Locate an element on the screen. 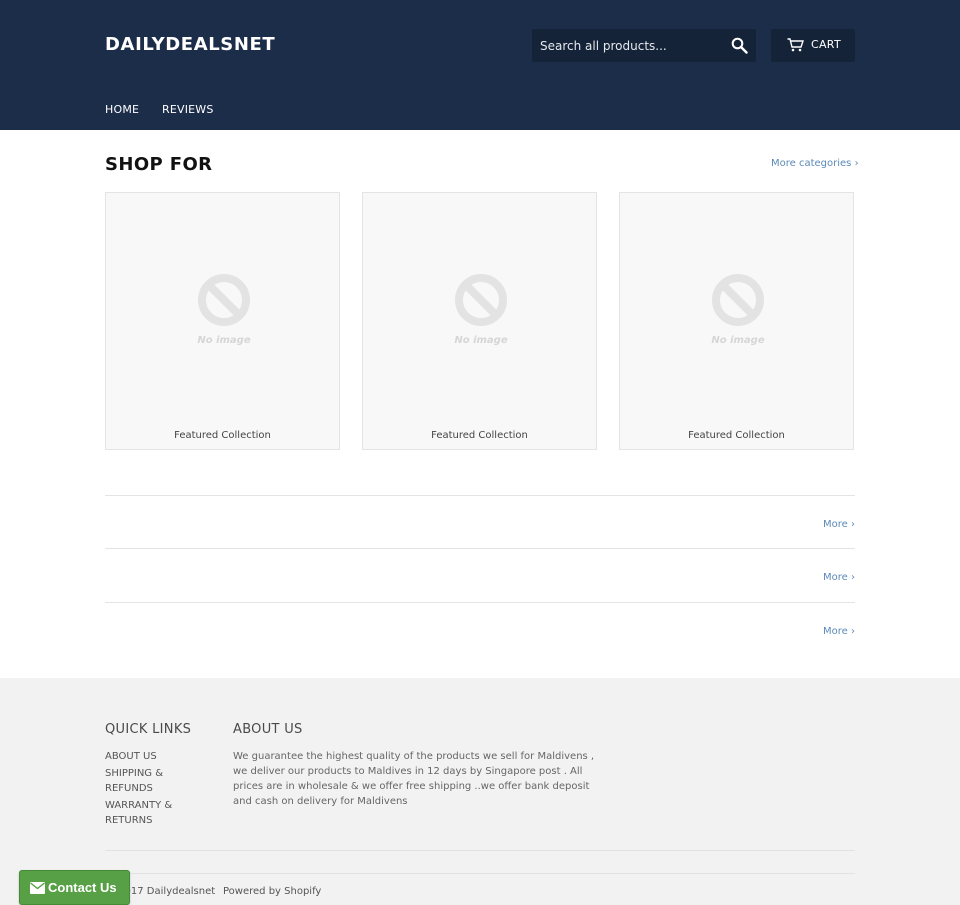  shop-for-heading: SHOP FOR is located at coordinates (159, 164).